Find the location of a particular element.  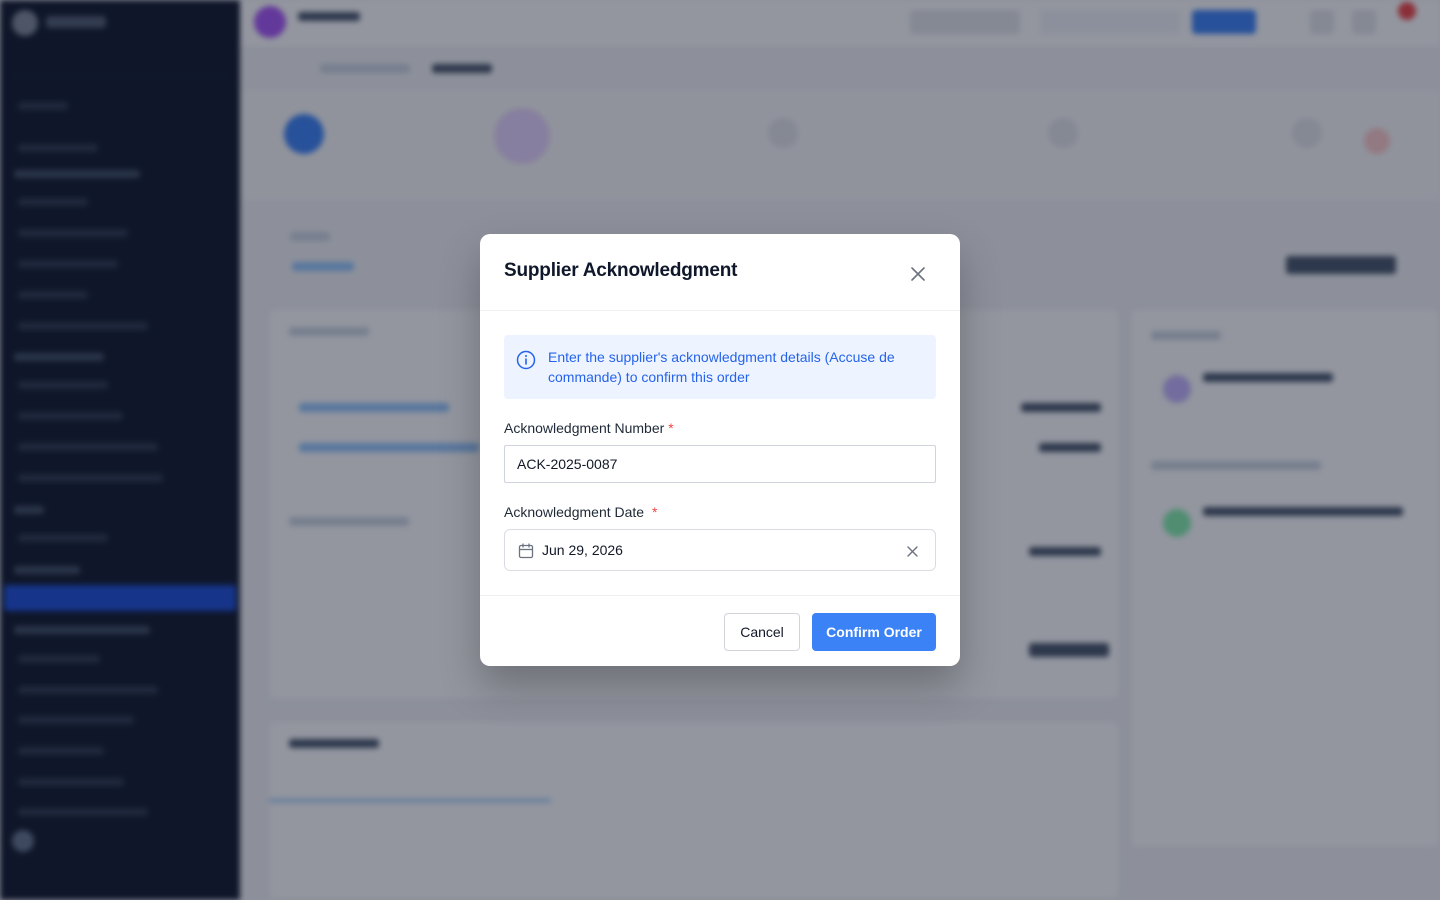

dialog-title: Supplier Acknowledgment is located at coordinates (621, 270).